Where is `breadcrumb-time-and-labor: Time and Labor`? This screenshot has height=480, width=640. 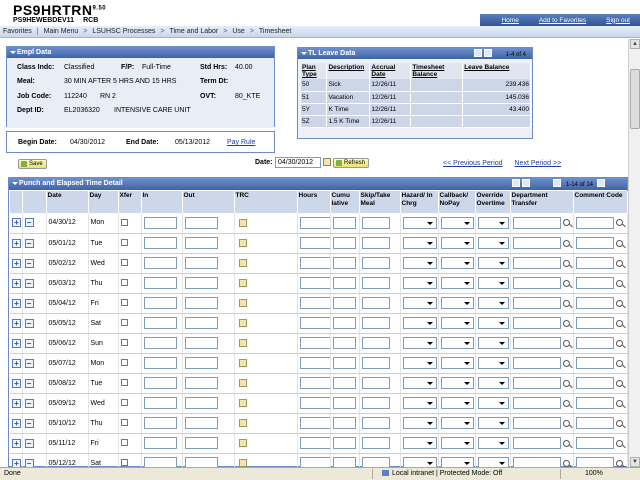 breadcrumb-time-and-labor: Time and Labor is located at coordinates (193, 31).